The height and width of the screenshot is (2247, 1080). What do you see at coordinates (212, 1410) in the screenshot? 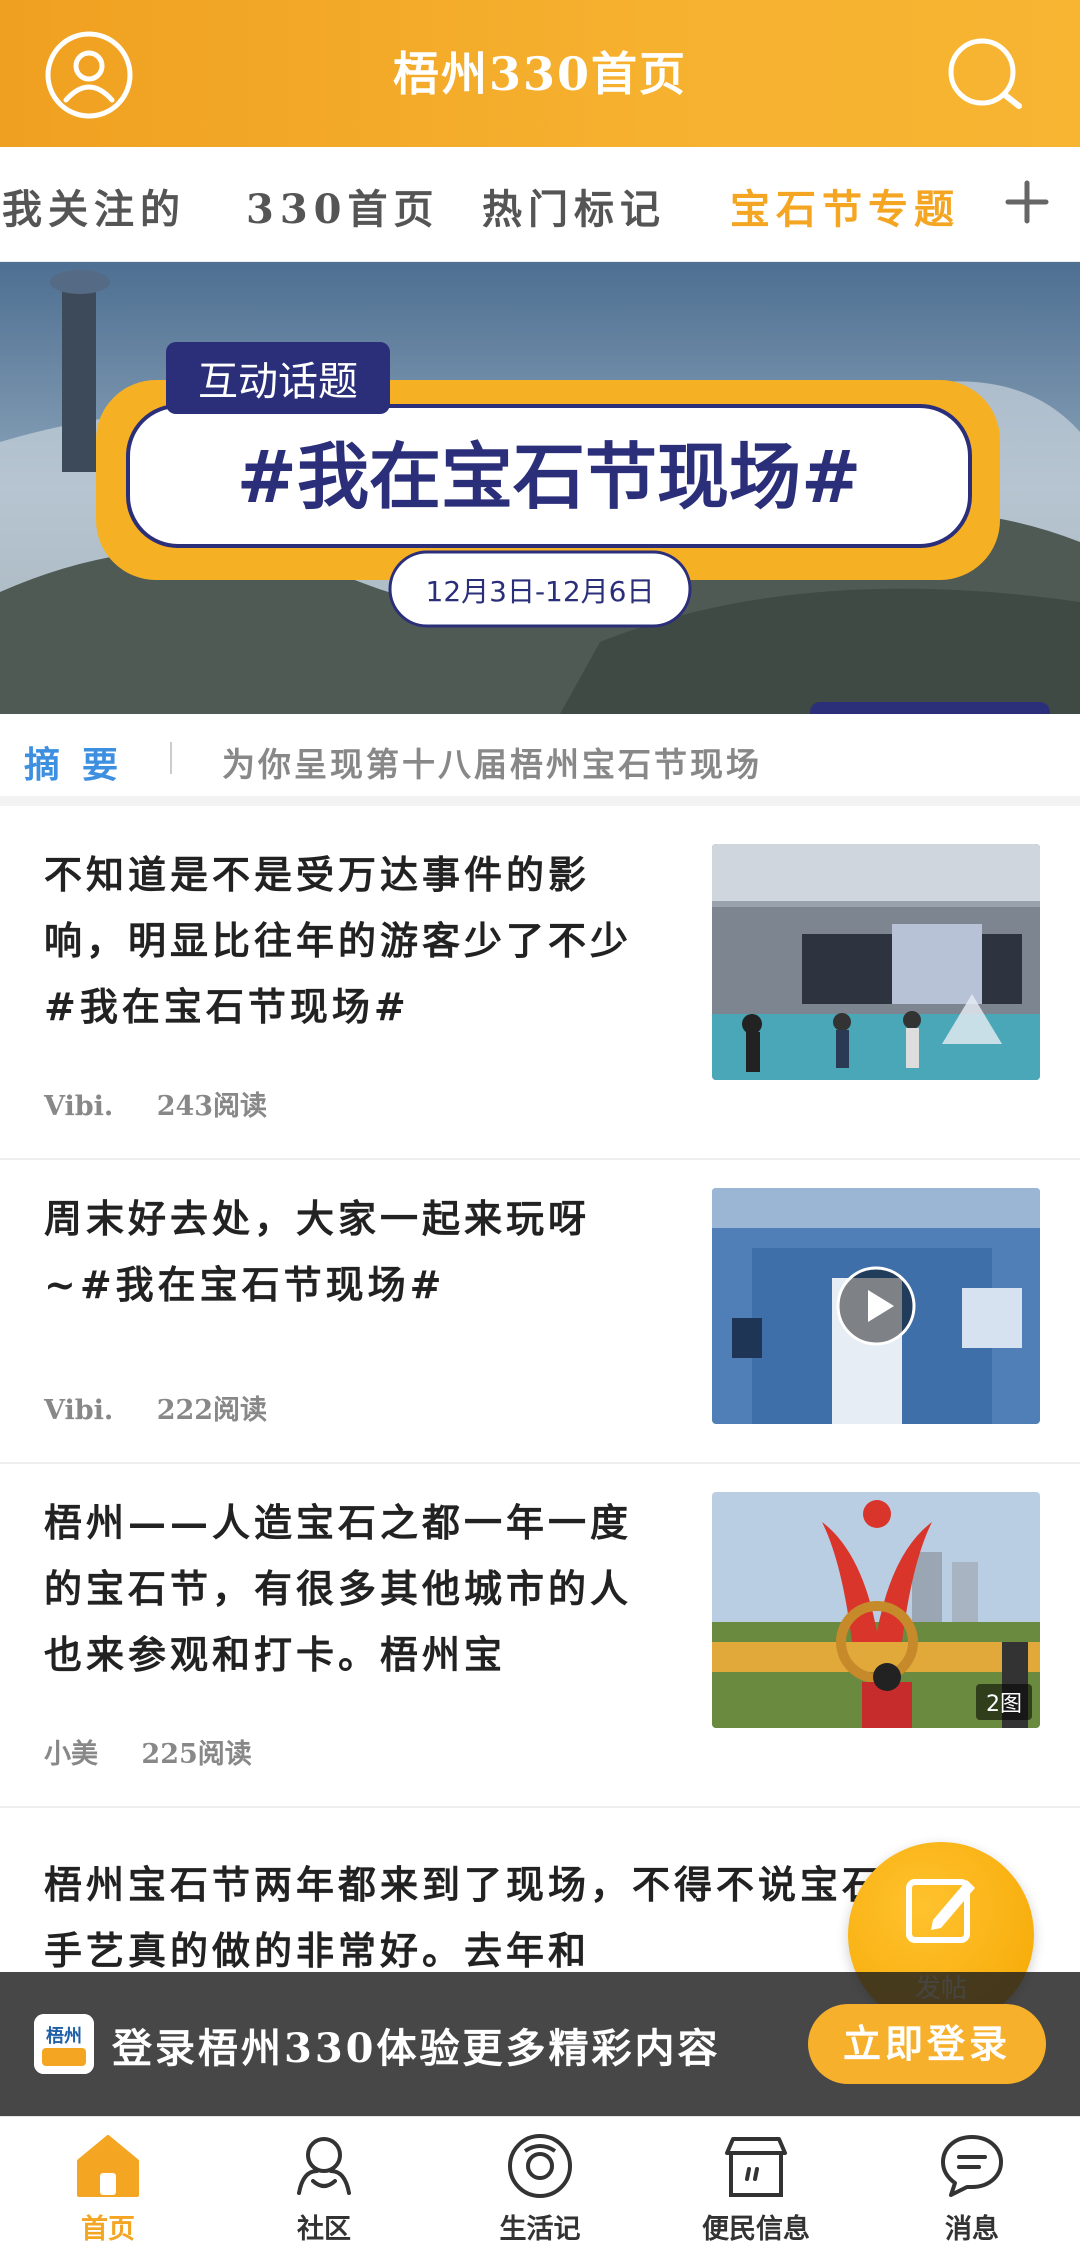
I see `feed-item-reads: 222阅读` at bounding box center [212, 1410].